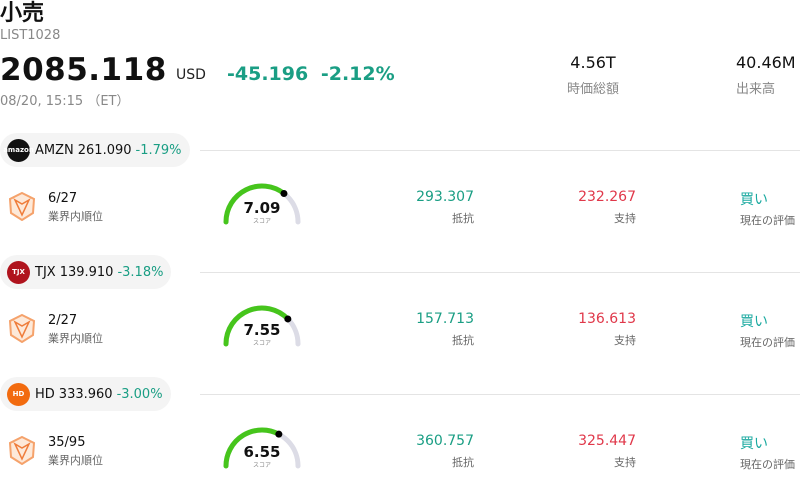 This screenshot has height=488, width=800. I want to click on change-absolute: -45.196, so click(268, 74).